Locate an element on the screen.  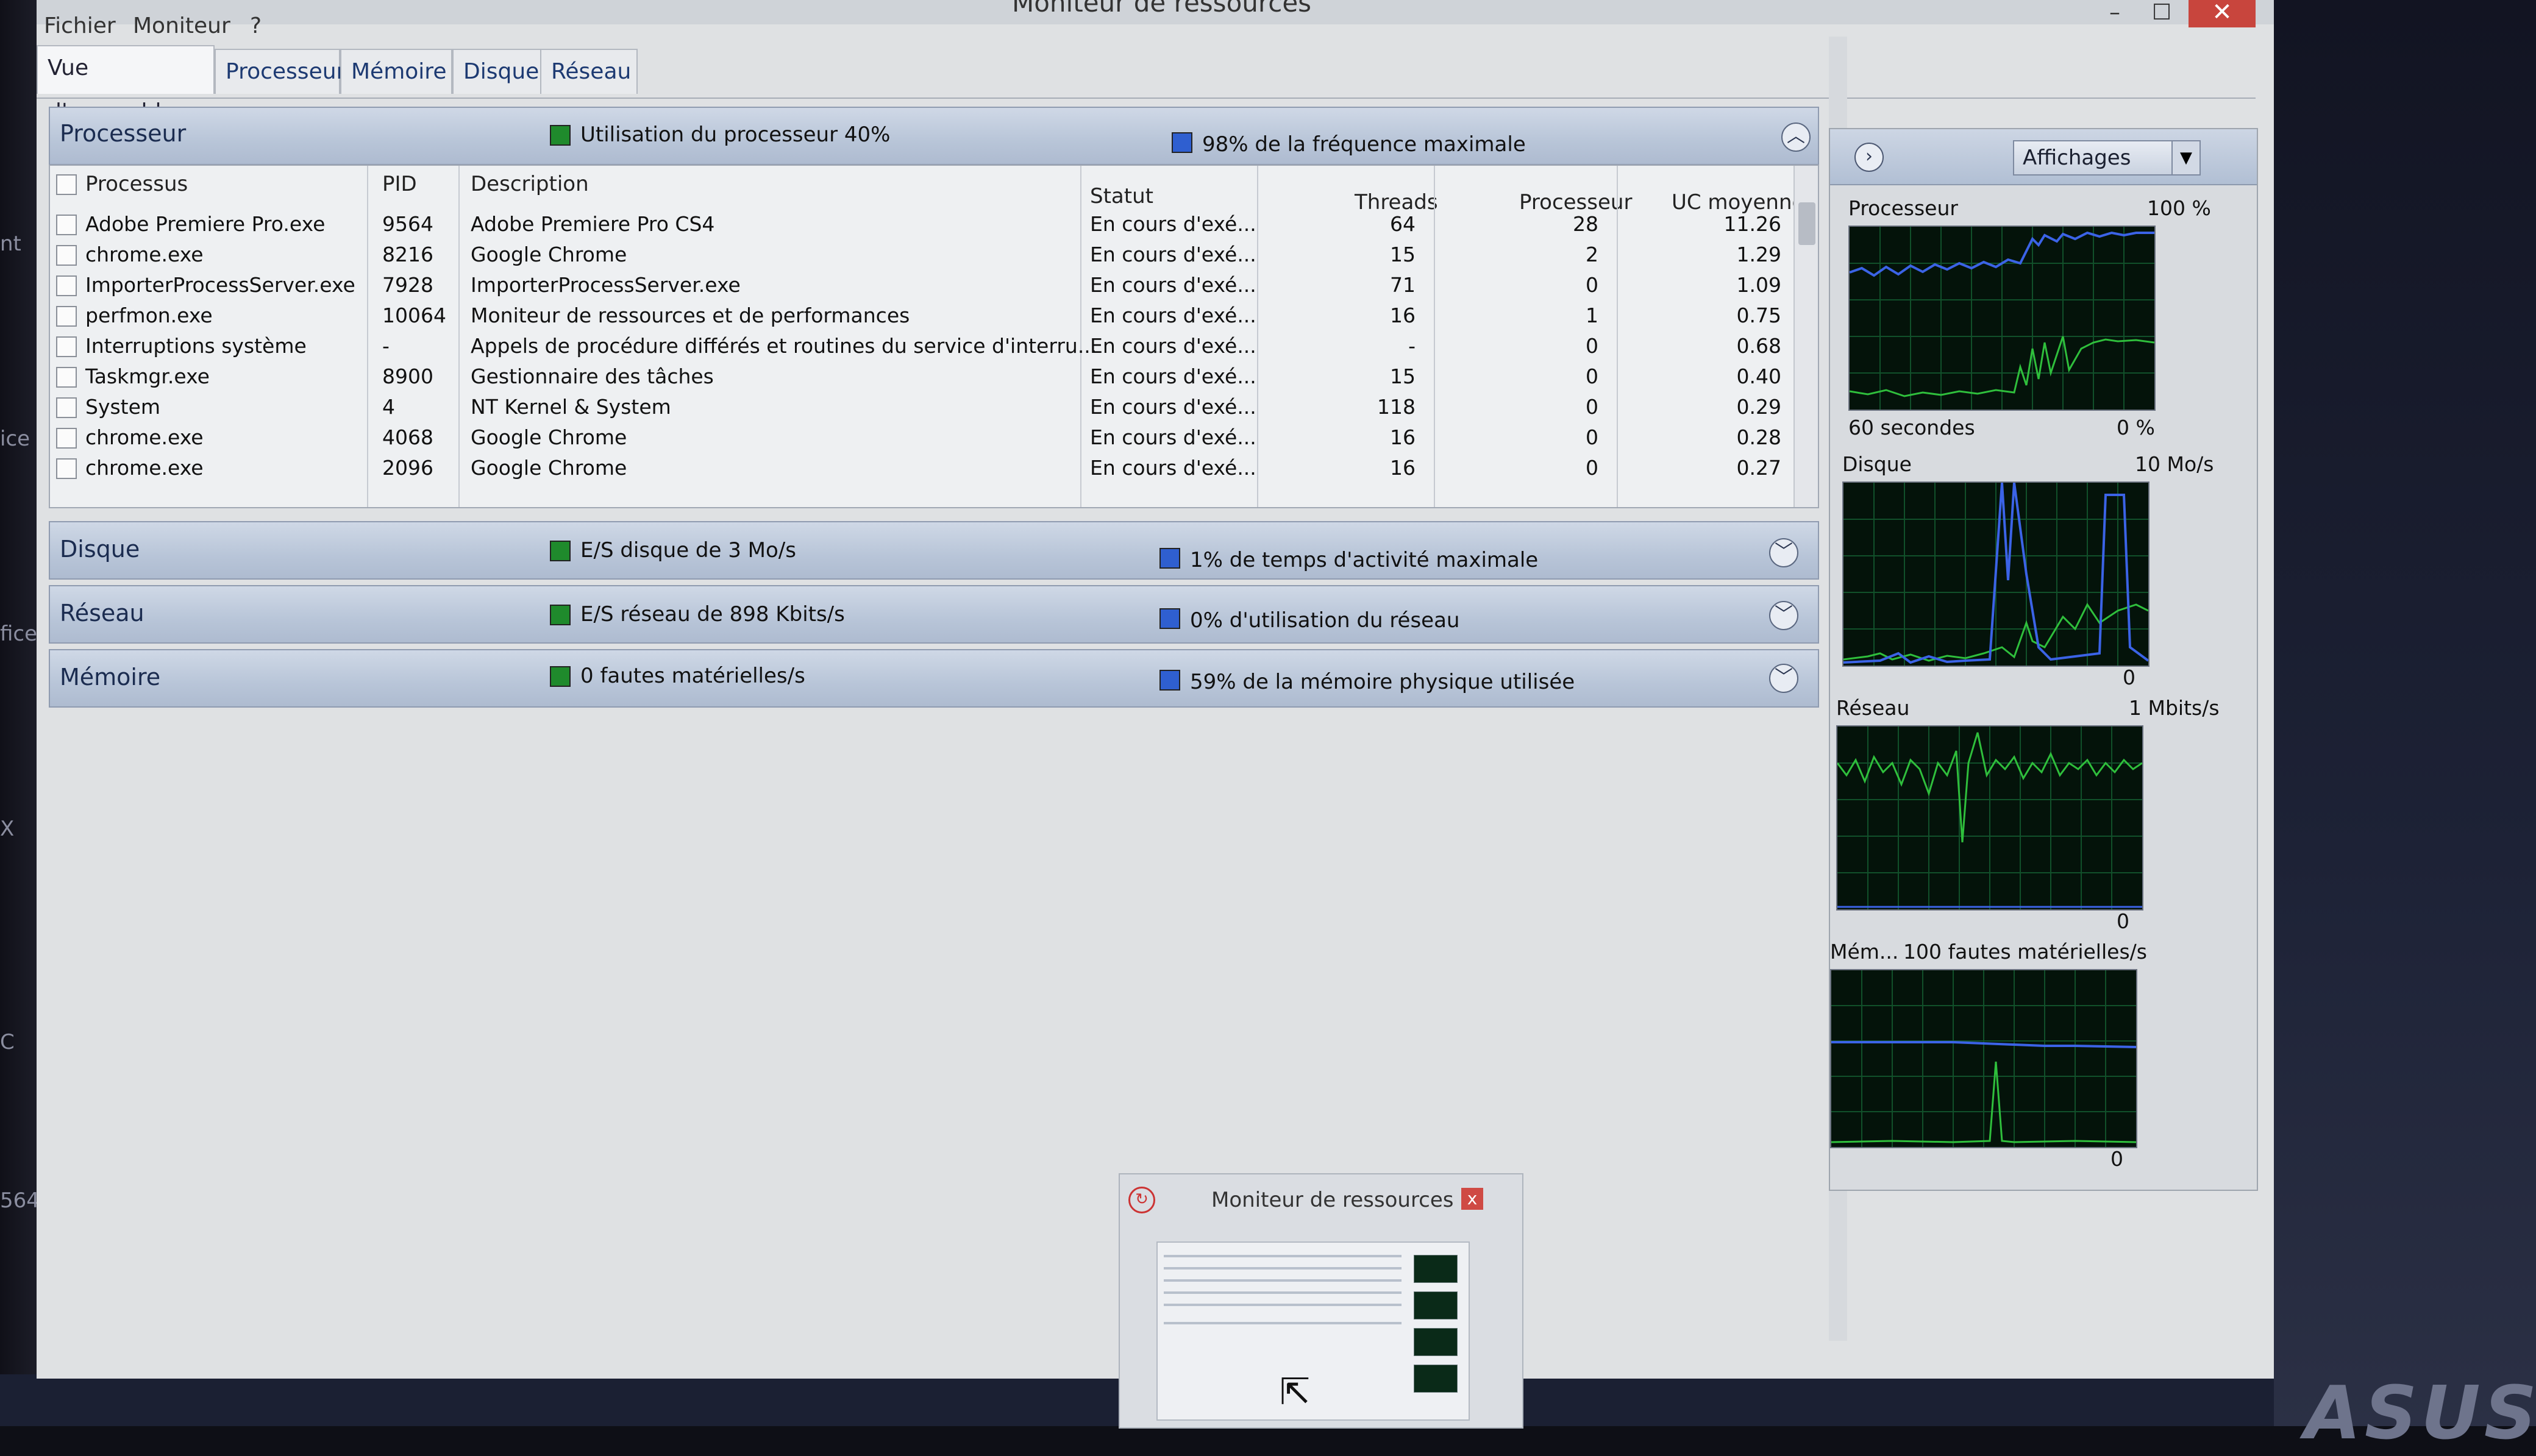
menu-help: ? is located at coordinates (256, 25).